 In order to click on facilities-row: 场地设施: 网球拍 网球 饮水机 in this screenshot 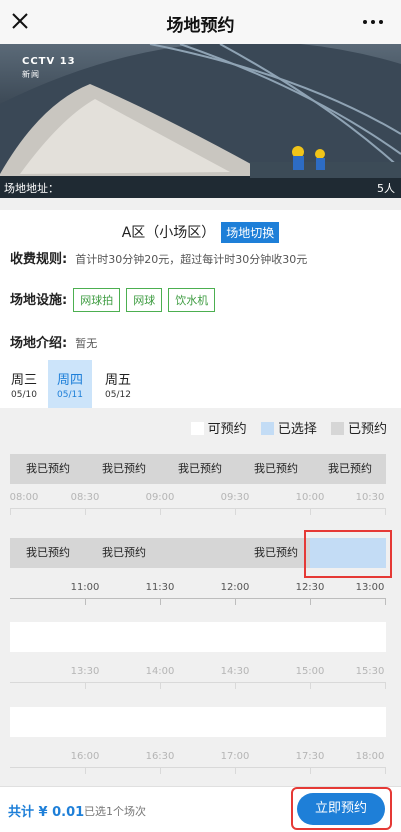, I will do `click(113, 300)`.